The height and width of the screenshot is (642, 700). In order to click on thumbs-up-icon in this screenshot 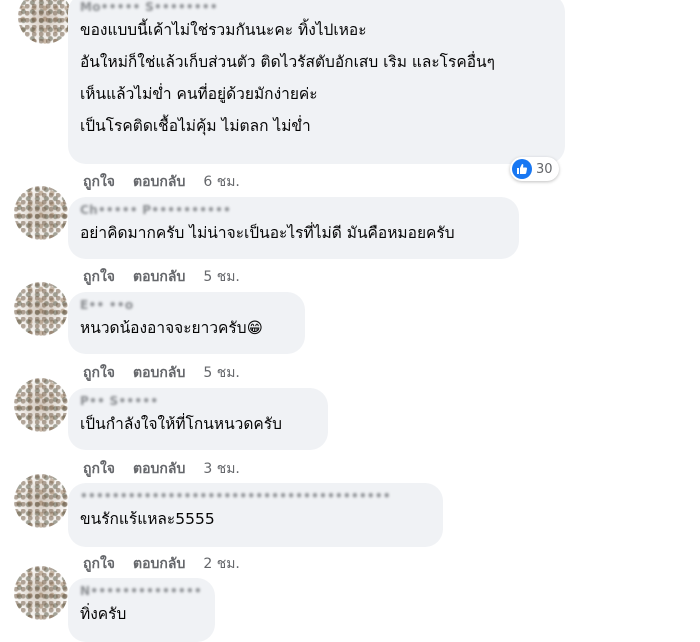, I will do `click(522, 169)`.